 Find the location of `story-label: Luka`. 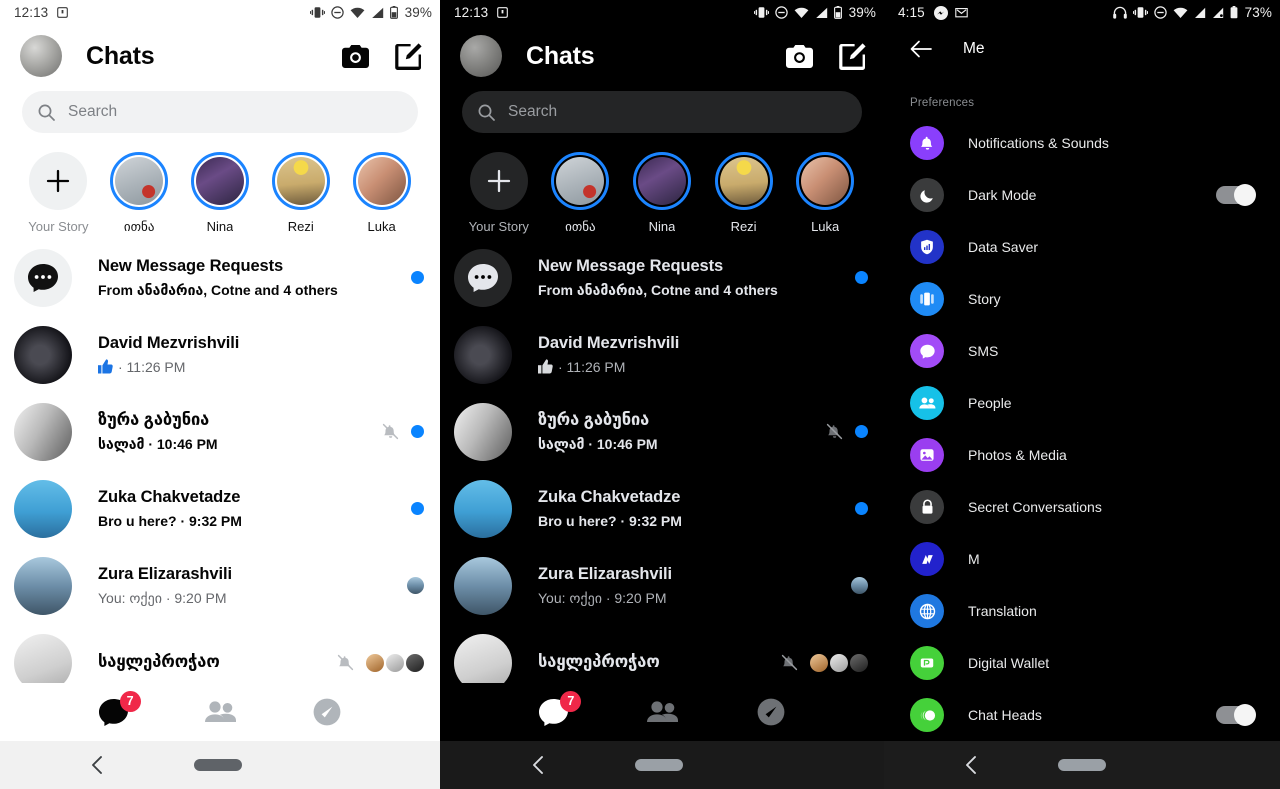

story-label: Luka is located at coordinates (381, 226).